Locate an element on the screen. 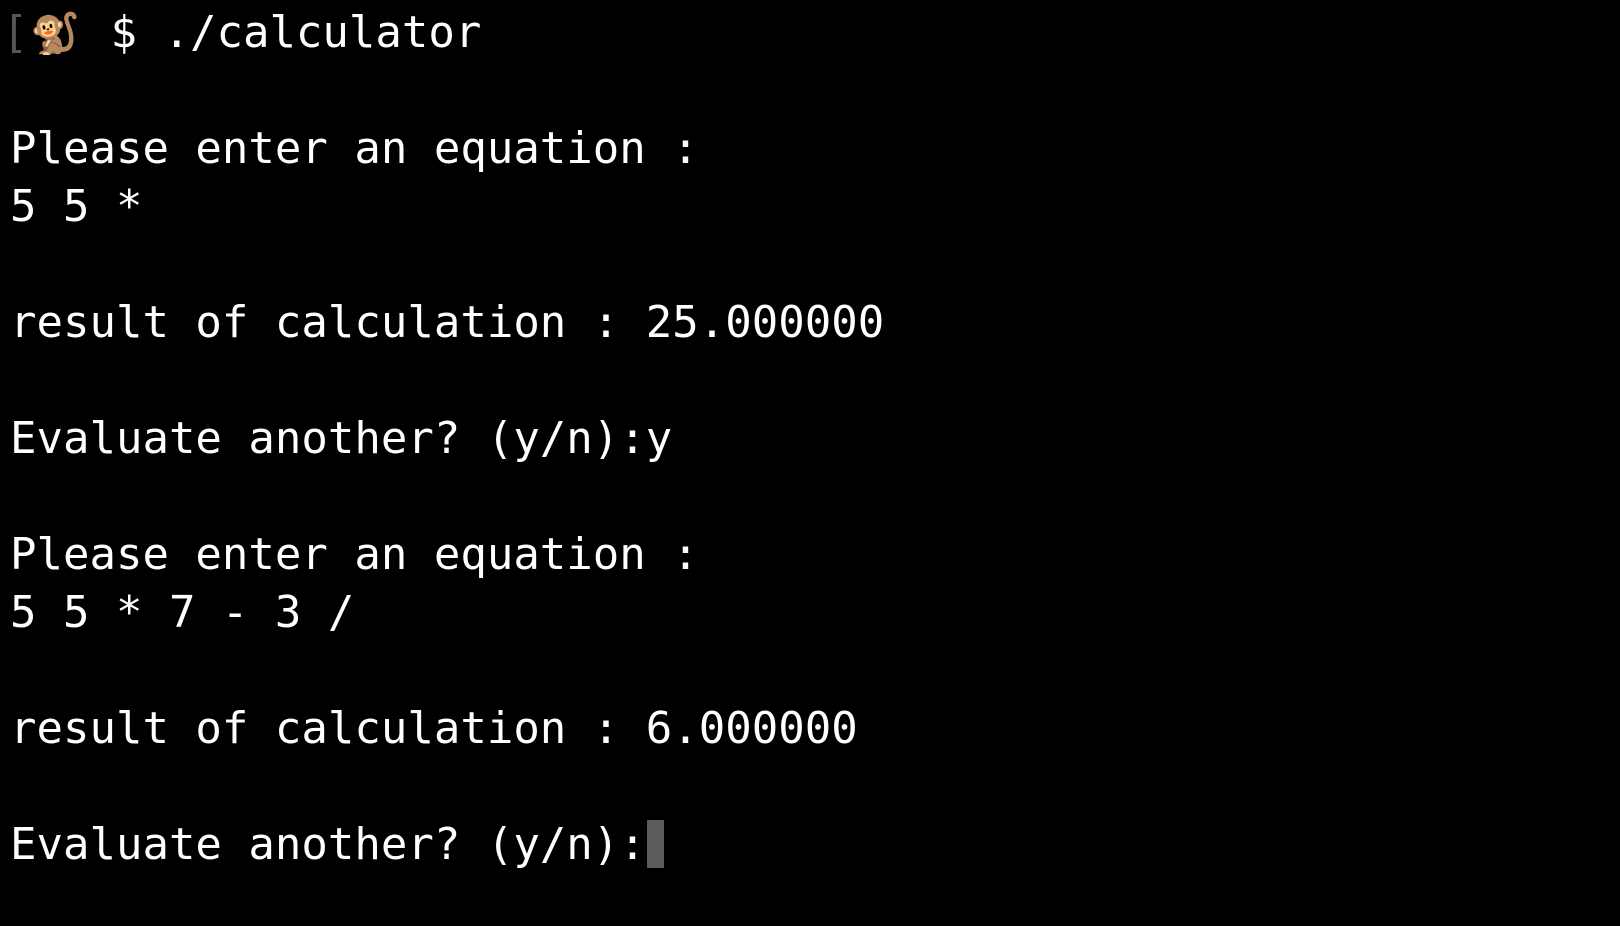 The width and height of the screenshot is (1620, 926). shell-prompt-line: [ 🐒 $ ./calculator is located at coordinates (810, 33).